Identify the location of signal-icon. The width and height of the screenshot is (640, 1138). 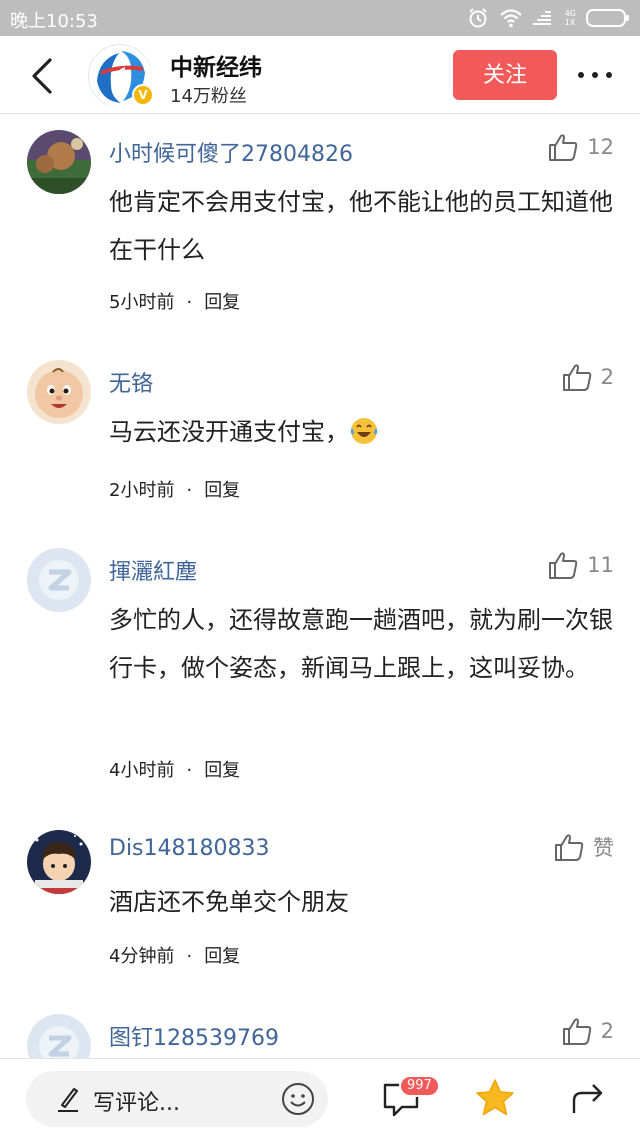
(541, 18).